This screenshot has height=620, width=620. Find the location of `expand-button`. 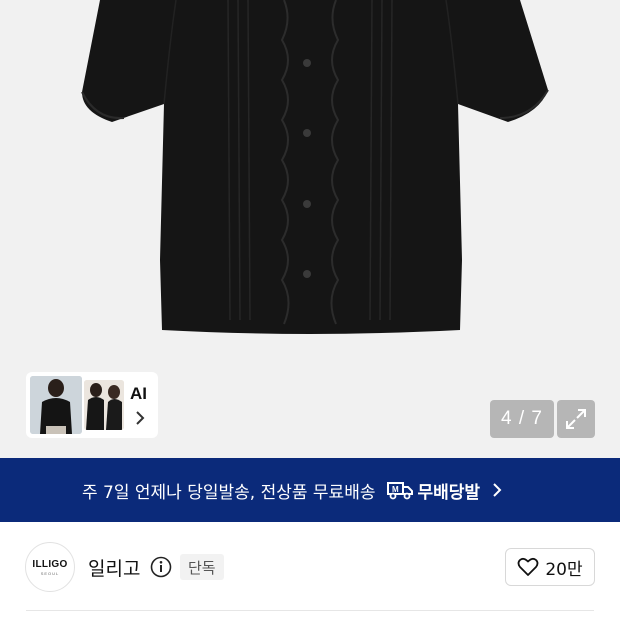

expand-button is located at coordinates (576, 419).